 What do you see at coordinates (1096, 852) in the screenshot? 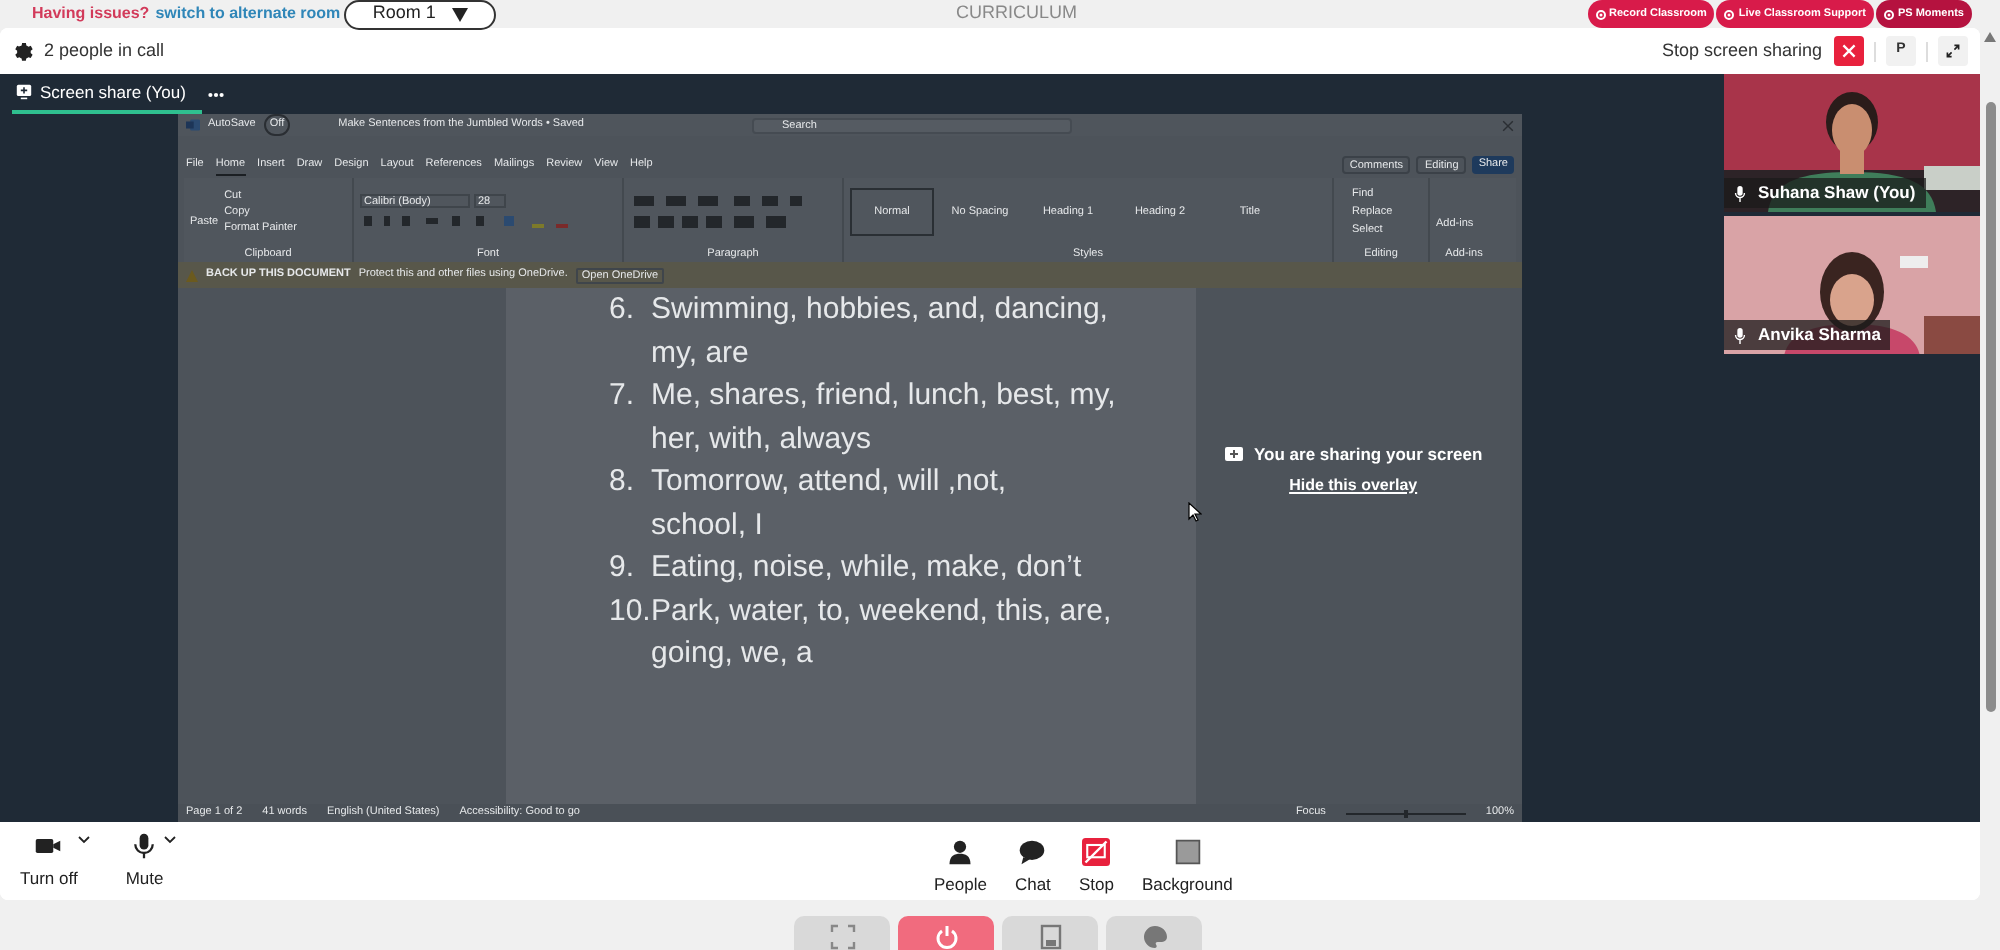
I see `stop-sharing-icon` at bounding box center [1096, 852].